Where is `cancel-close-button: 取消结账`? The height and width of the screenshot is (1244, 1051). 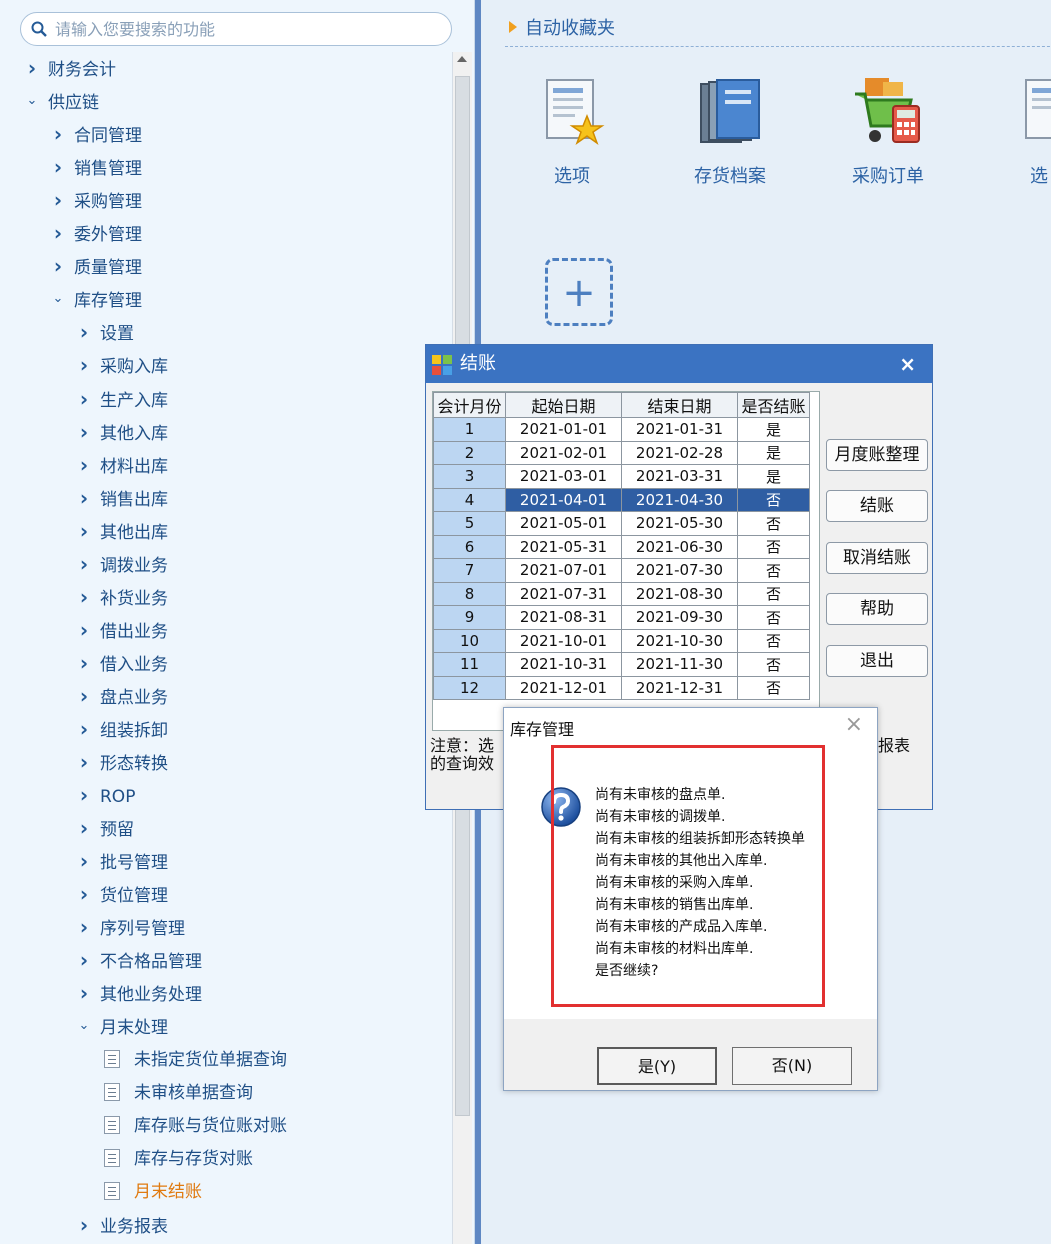
cancel-close-button: 取消结账 is located at coordinates (877, 558).